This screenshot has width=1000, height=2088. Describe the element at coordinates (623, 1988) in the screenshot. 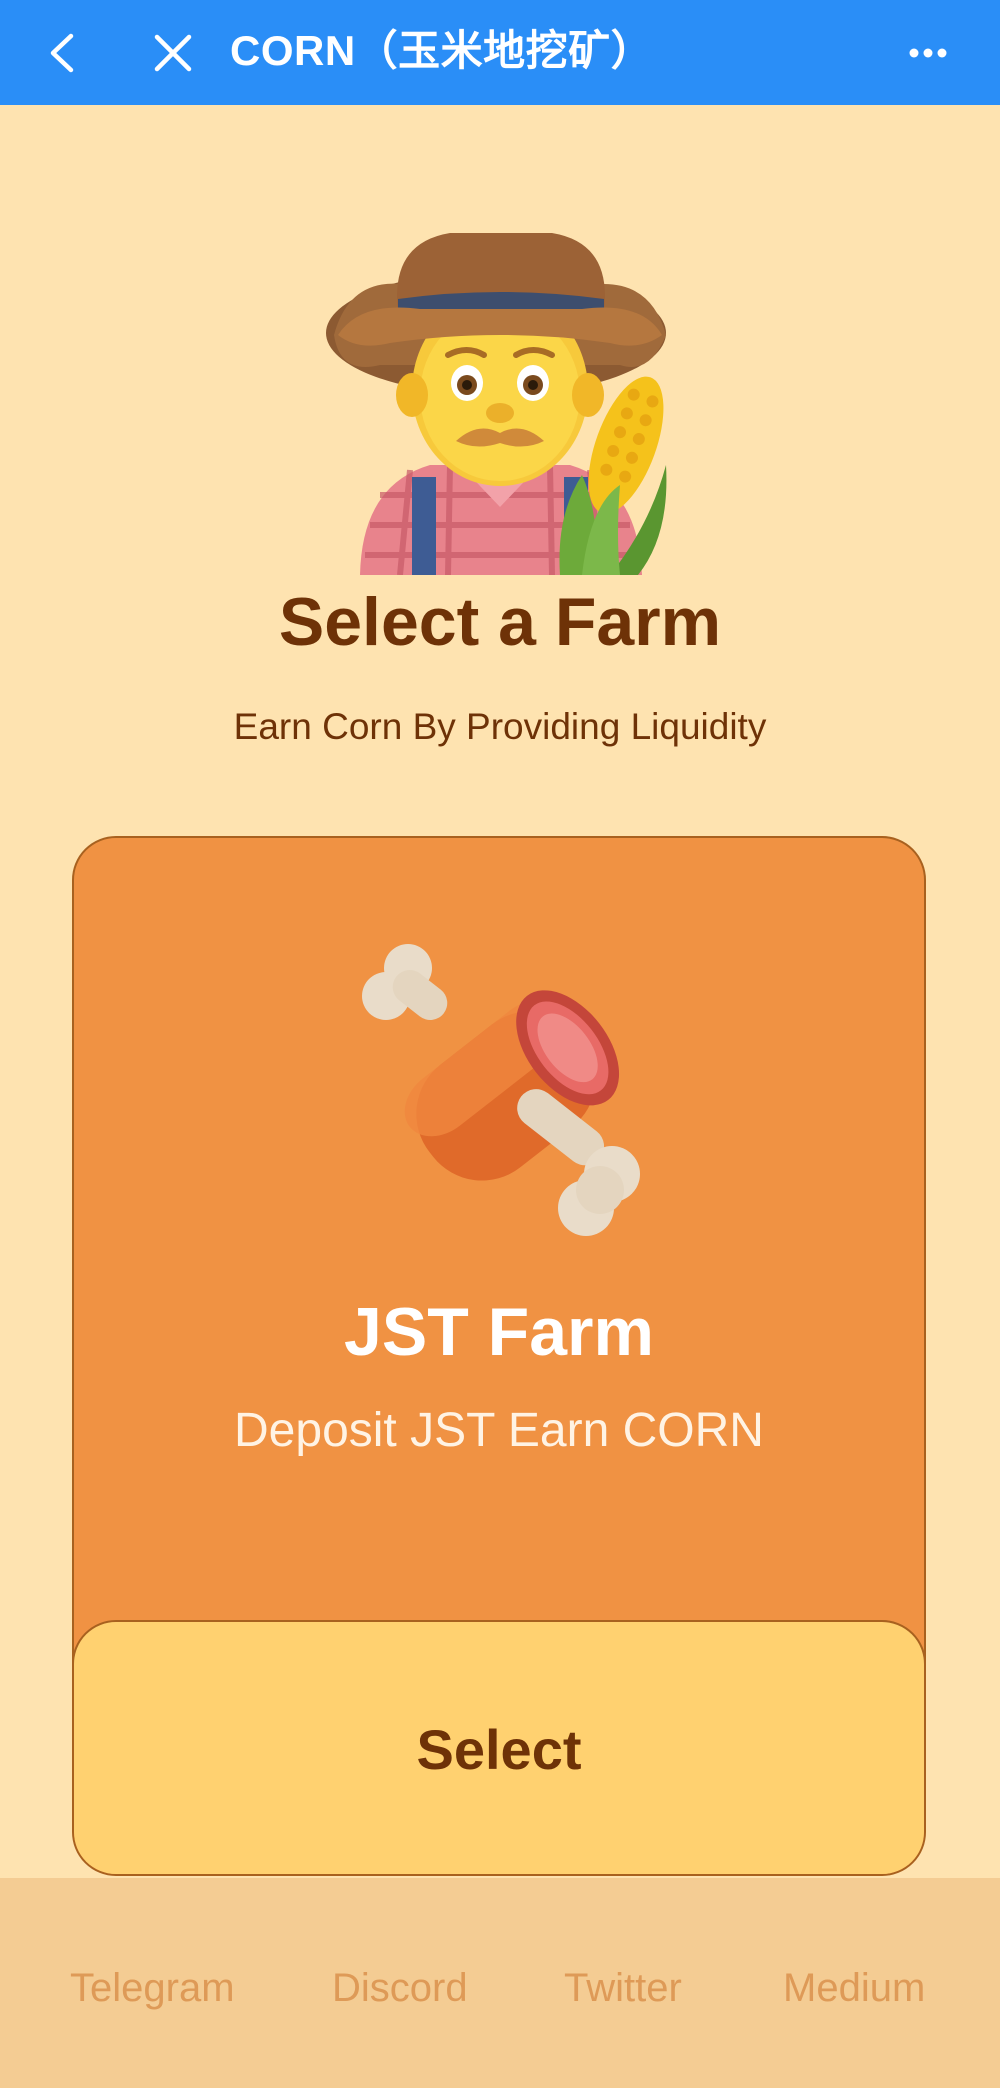

I see `footer-link-twitter: Twitter` at that location.